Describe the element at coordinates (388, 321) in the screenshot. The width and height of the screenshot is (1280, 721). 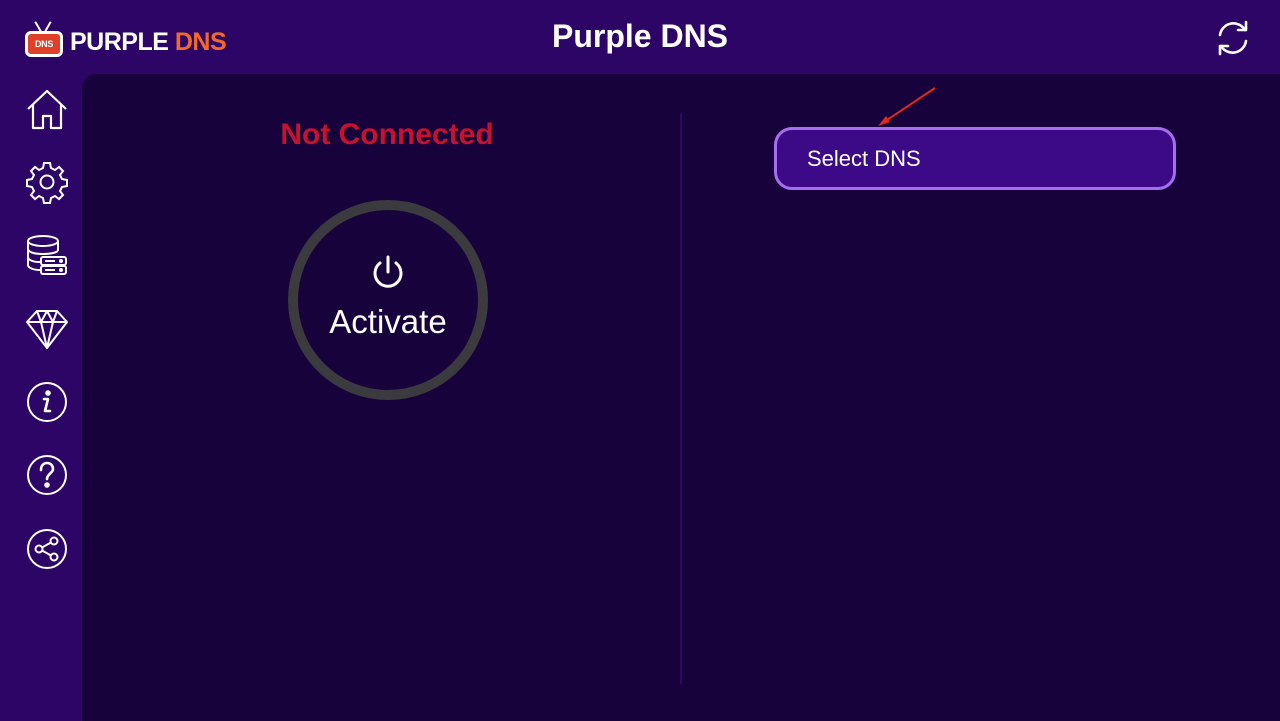
I see `activate-label: Activate` at that location.